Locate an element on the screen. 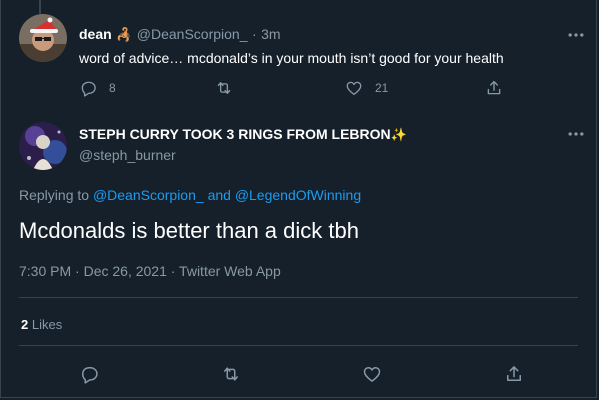  reply-tweet-header: dean 🦂 @DeanScorpion_ · 3m is located at coordinates (180, 35).